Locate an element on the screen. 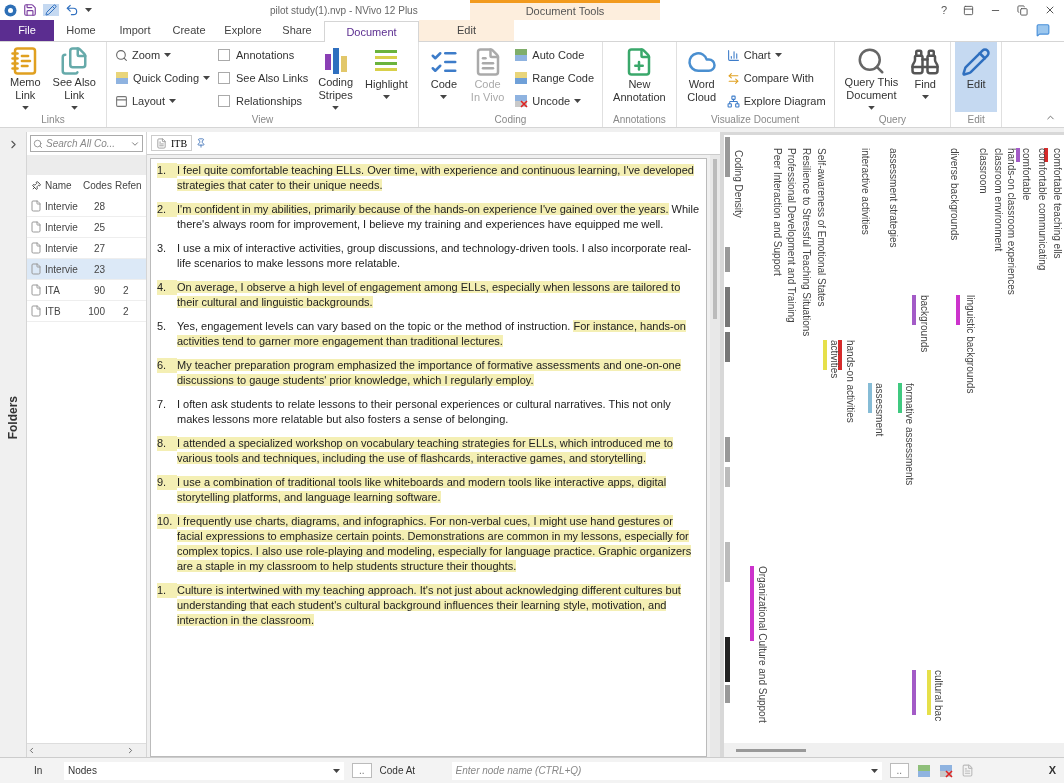 The height and width of the screenshot is (783, 1064). ribbon-button: Quick Coding is located at coordinates (163, 78).